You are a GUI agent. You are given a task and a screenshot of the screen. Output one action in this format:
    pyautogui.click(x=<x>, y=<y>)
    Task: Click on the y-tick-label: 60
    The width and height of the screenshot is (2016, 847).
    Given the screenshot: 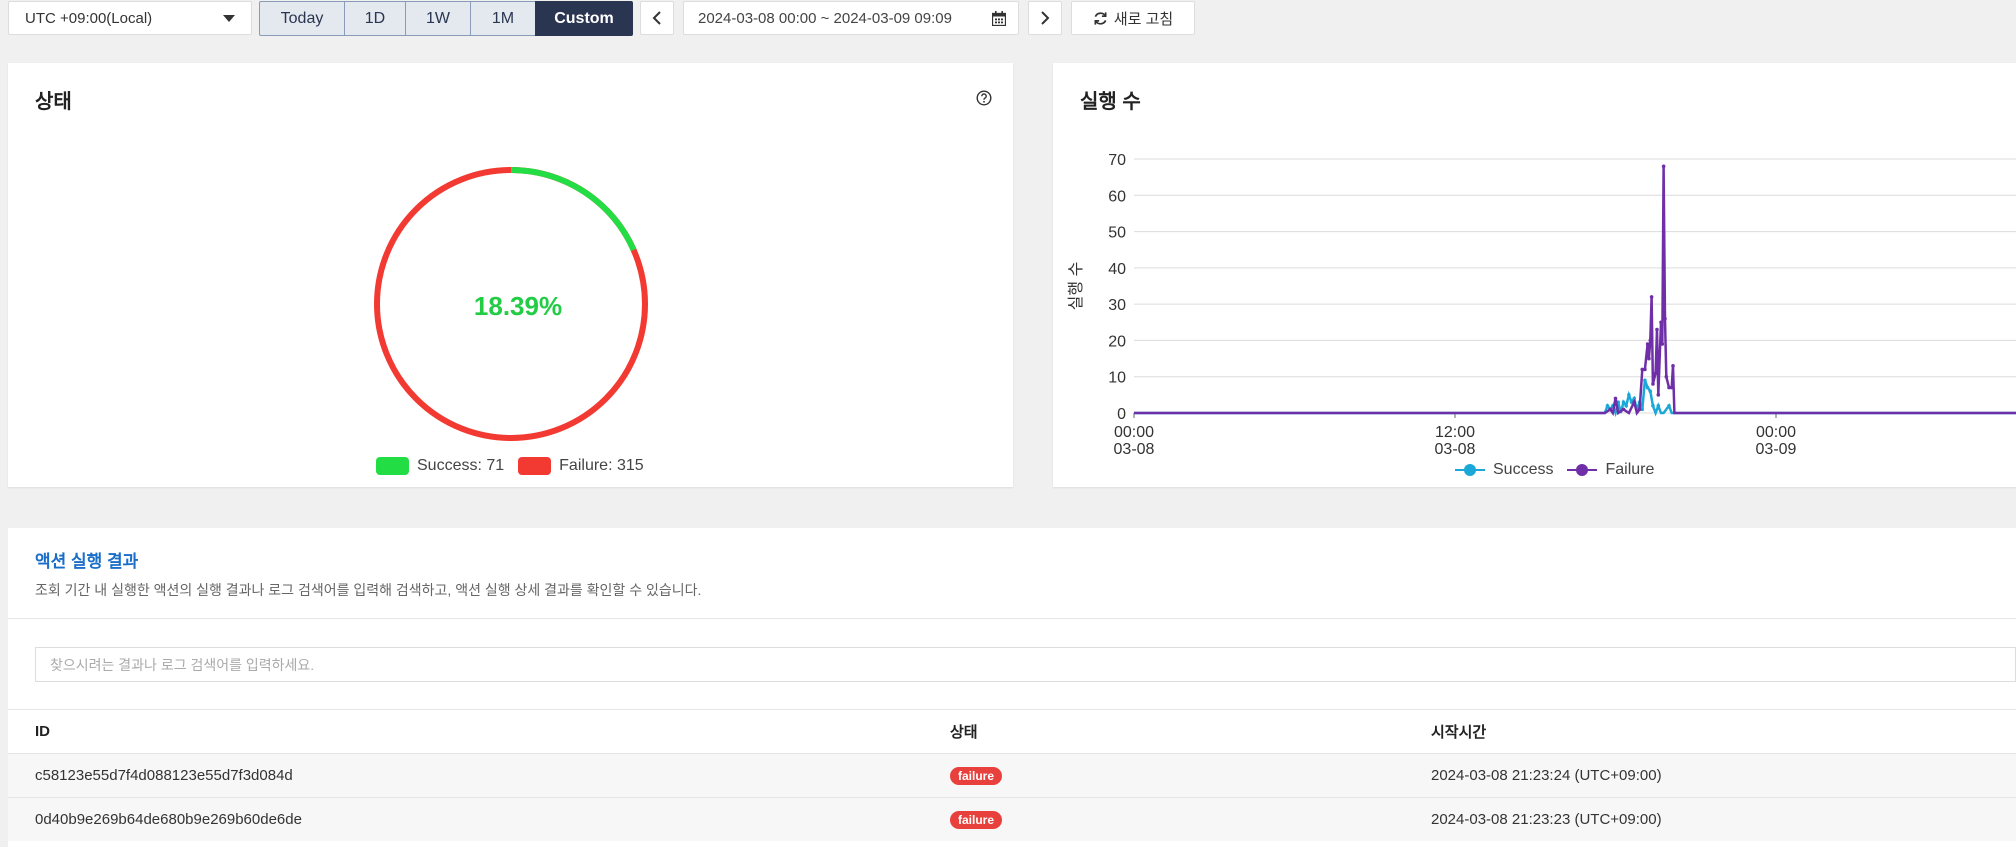 What is the action you would take?
    pyautogui.click(x=1117, y=196)
    